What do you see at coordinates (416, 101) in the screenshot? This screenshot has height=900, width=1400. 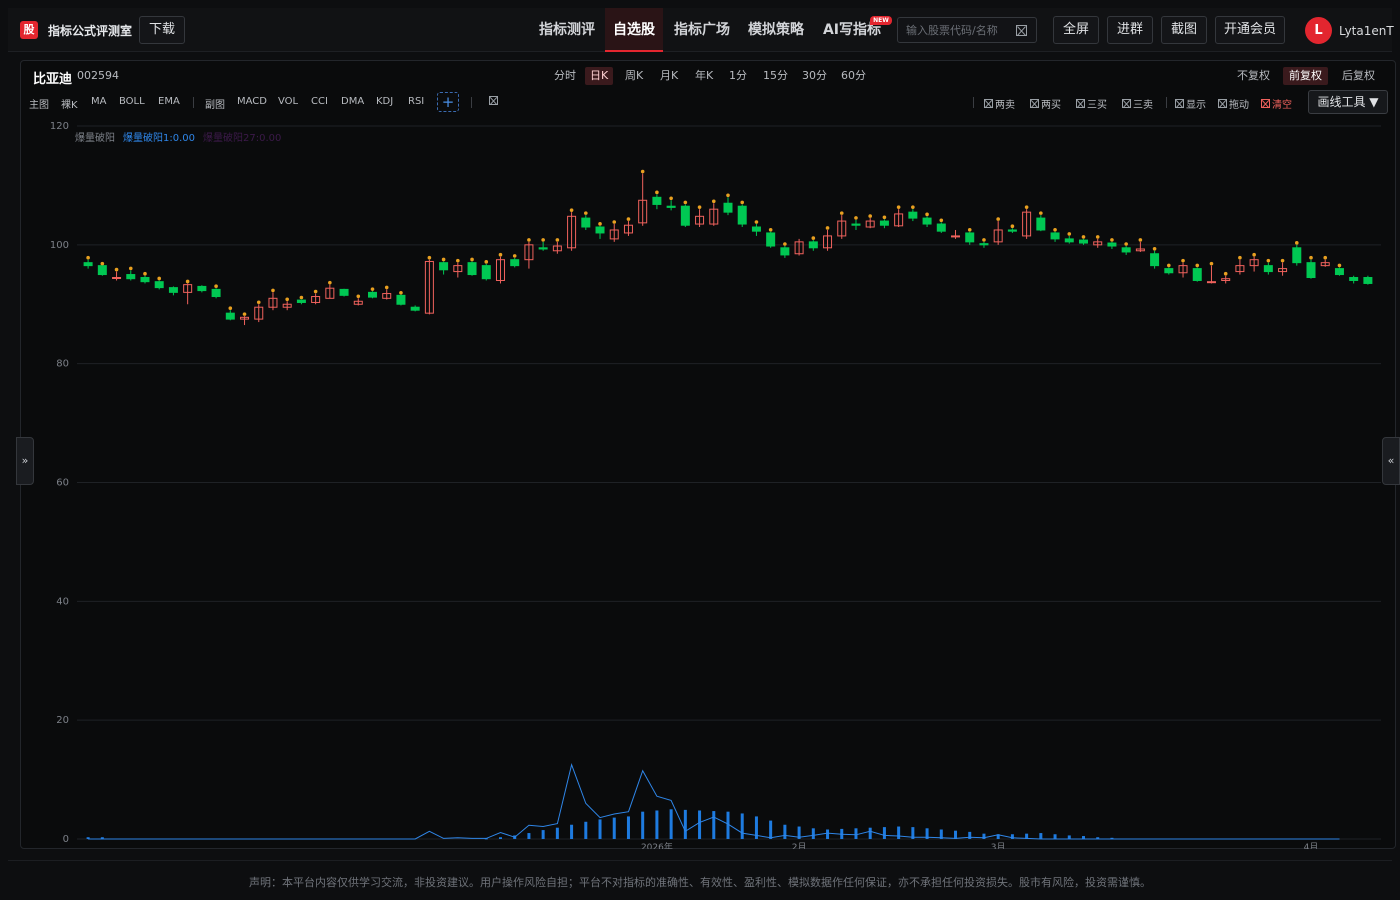 I see `indicator-rsi: RSI` at bounding box center [416, 101].